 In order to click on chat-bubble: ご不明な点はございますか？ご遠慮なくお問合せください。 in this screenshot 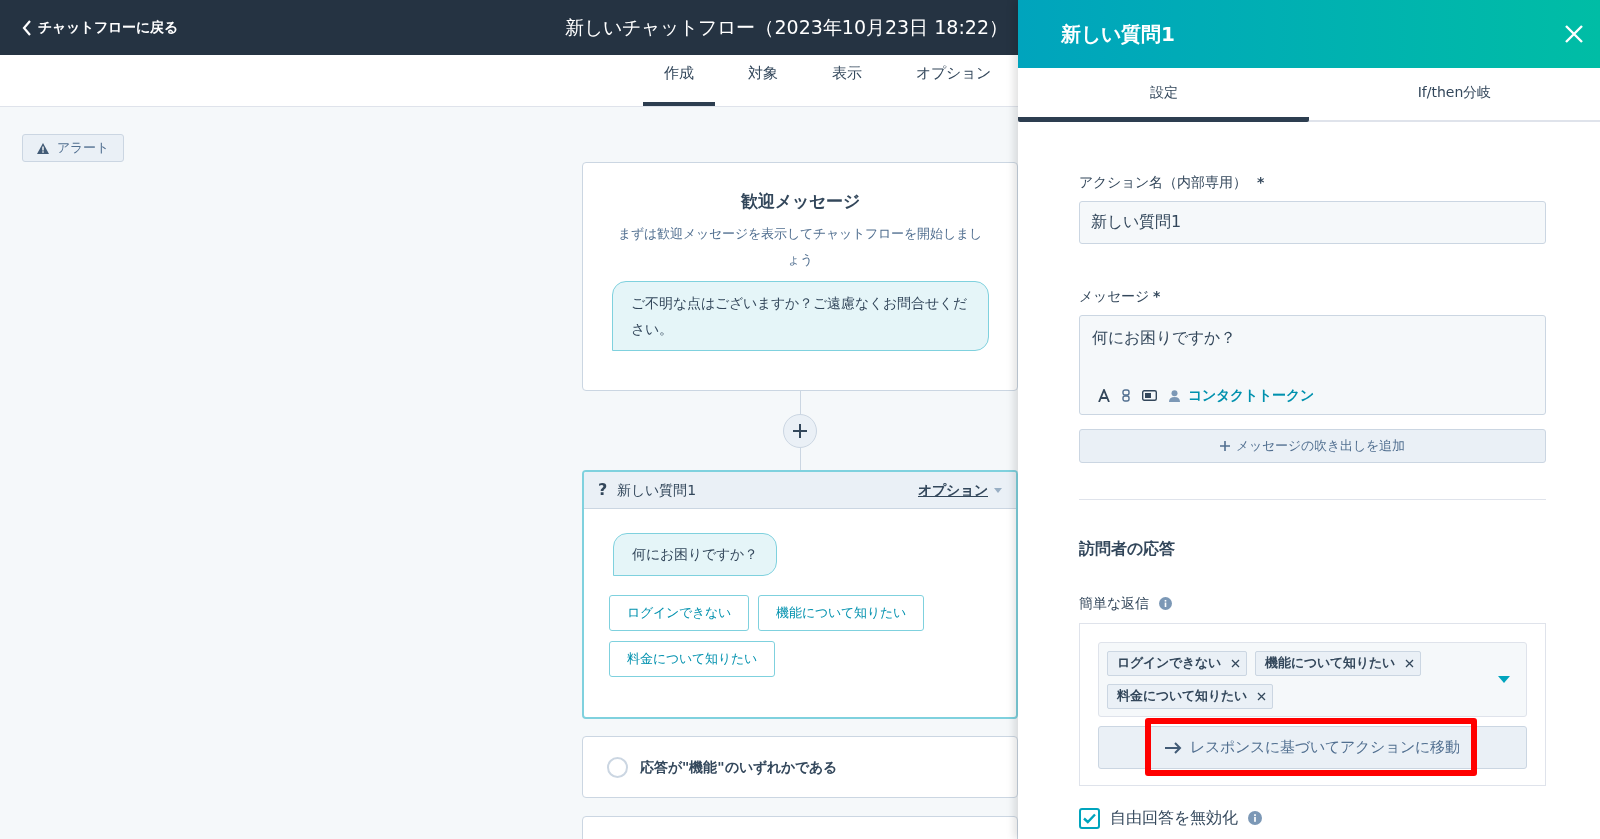, I will do `click(800, 315)`.